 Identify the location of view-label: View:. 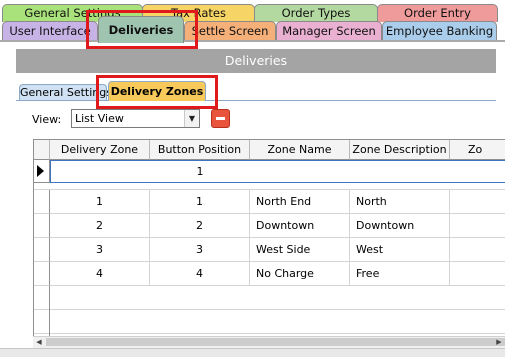
(47, 119).